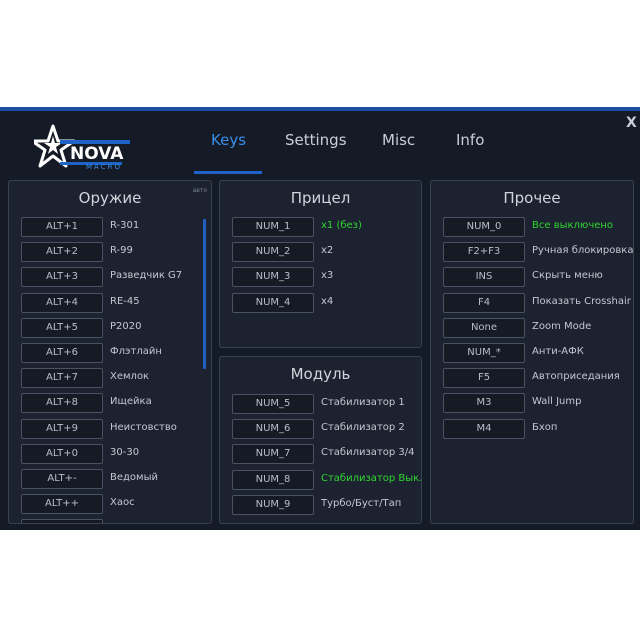  What do you see at coordinates (484, 277) in the screenshot?
I see `other-hotkey-button: INS` at bounding box center [484, 277].